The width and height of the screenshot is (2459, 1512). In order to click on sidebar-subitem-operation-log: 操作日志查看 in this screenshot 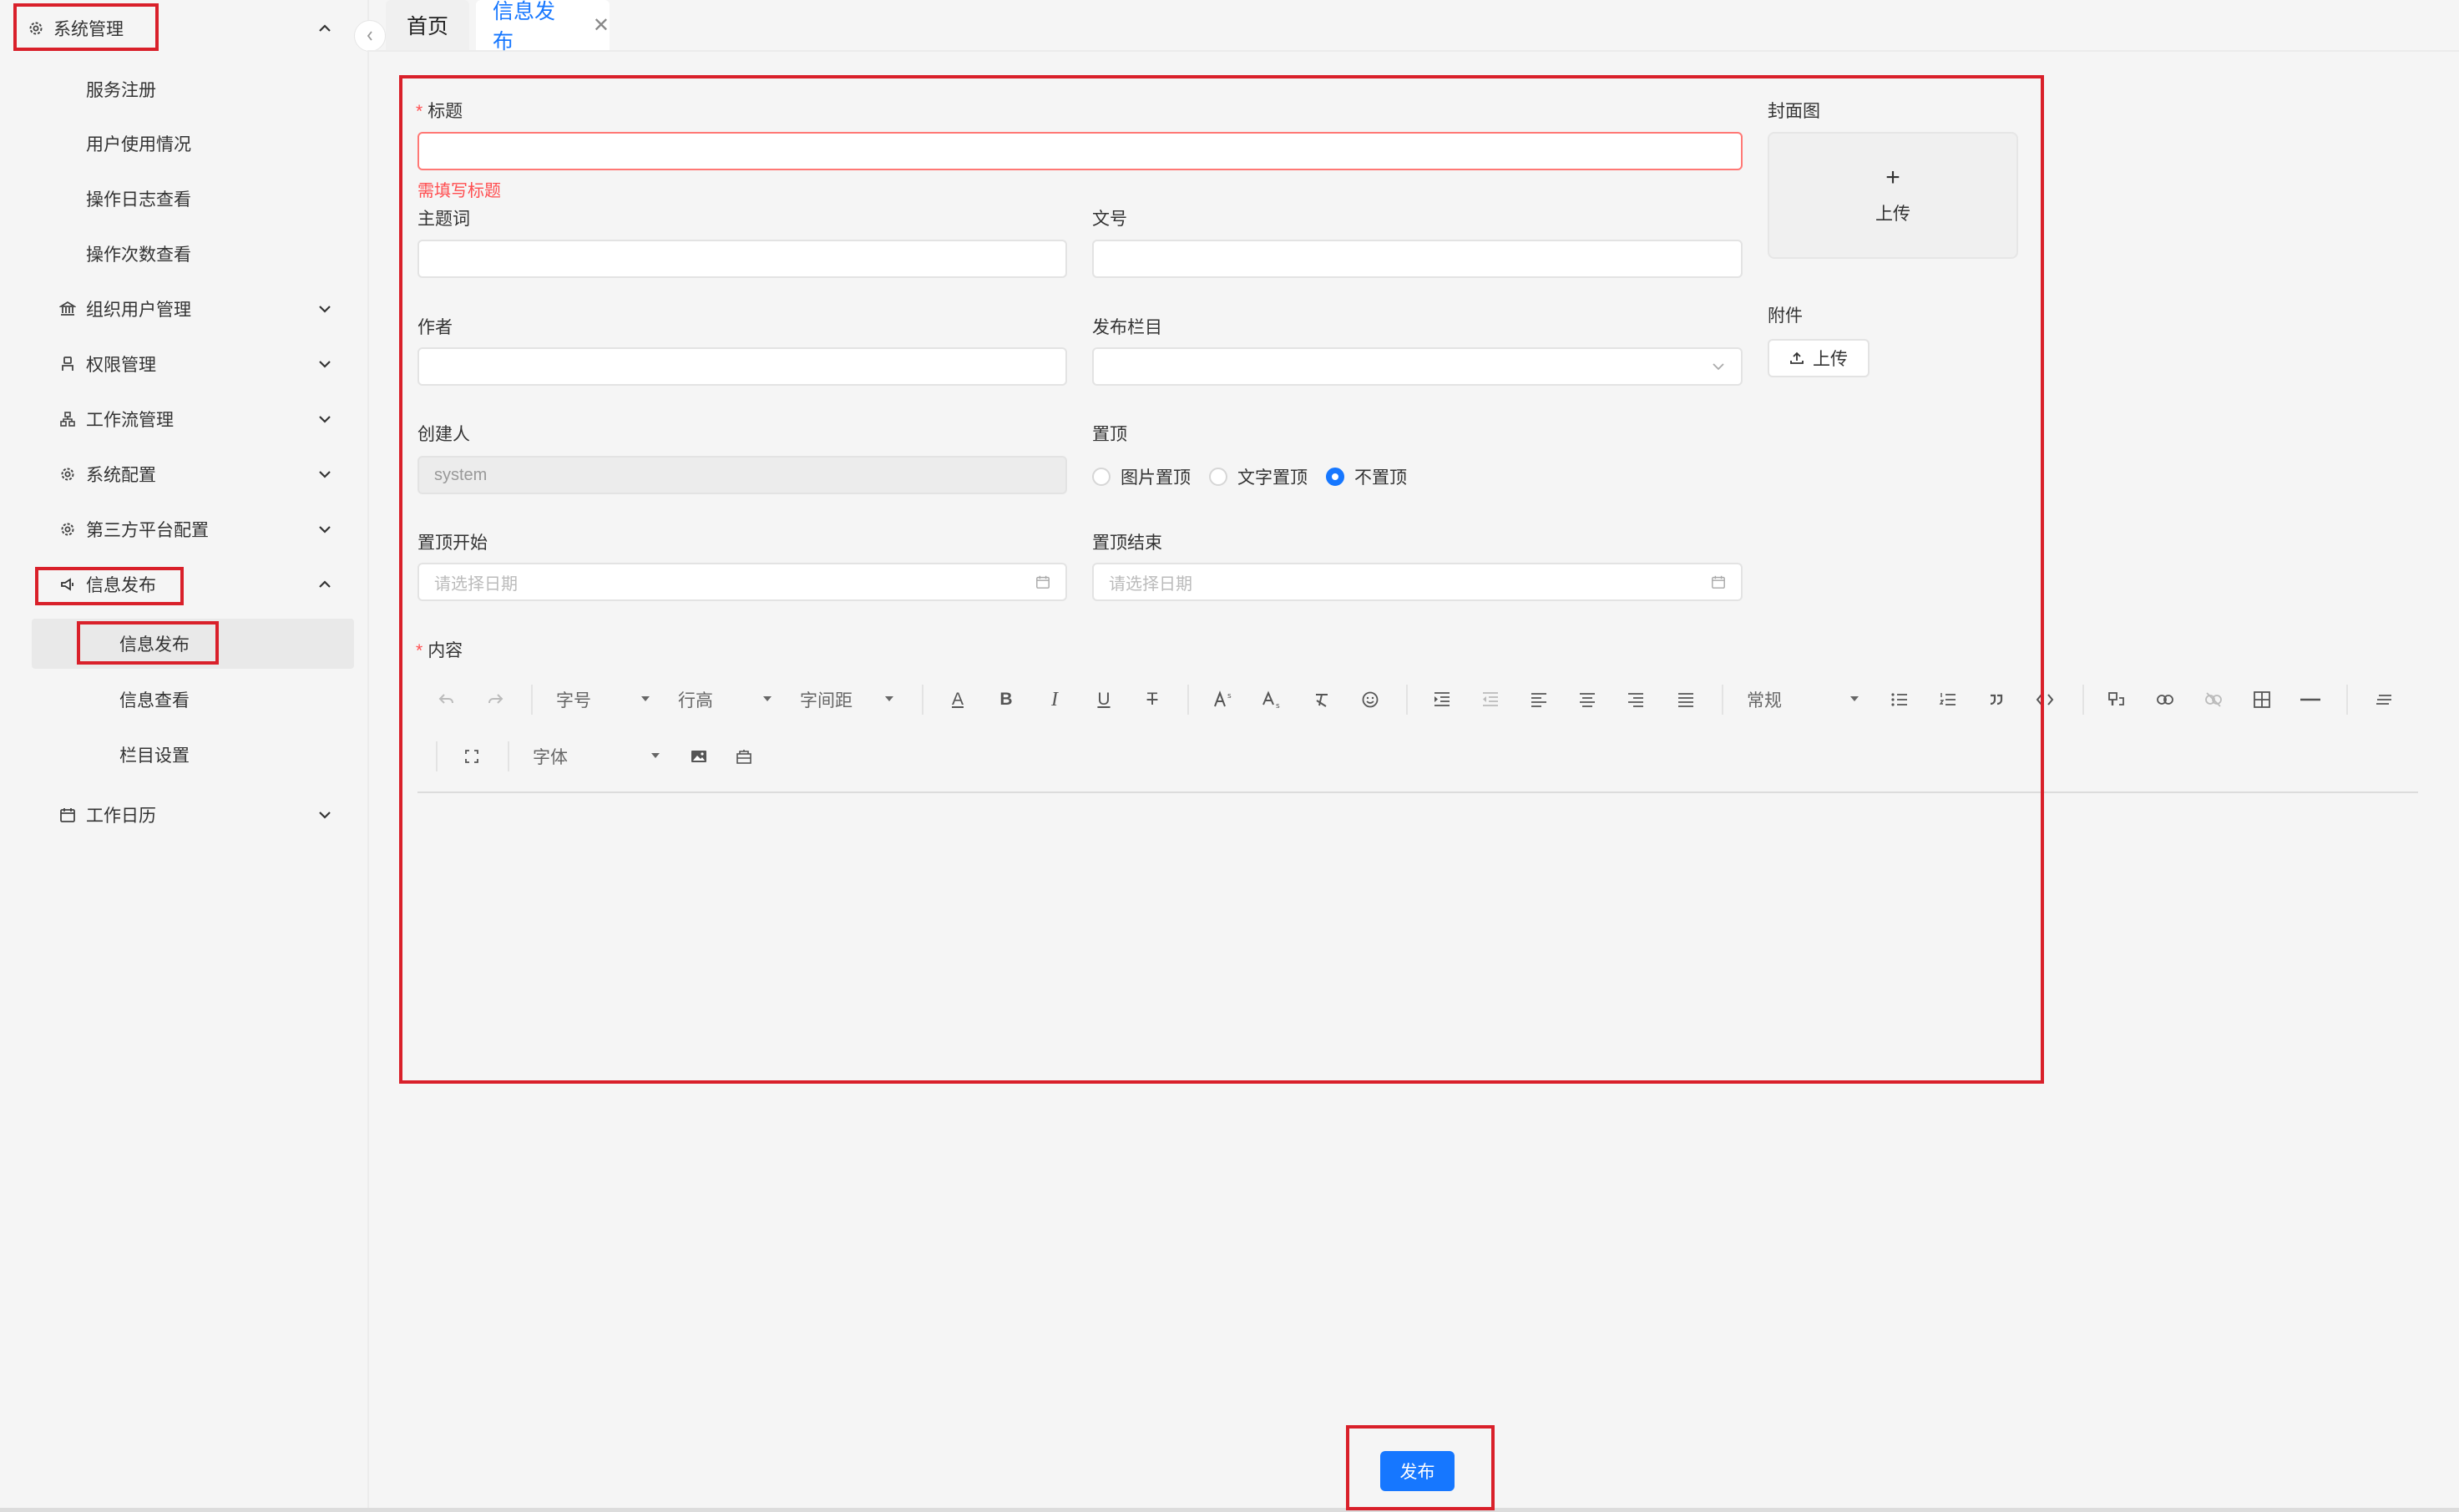, I will do `click(183, 199)`.